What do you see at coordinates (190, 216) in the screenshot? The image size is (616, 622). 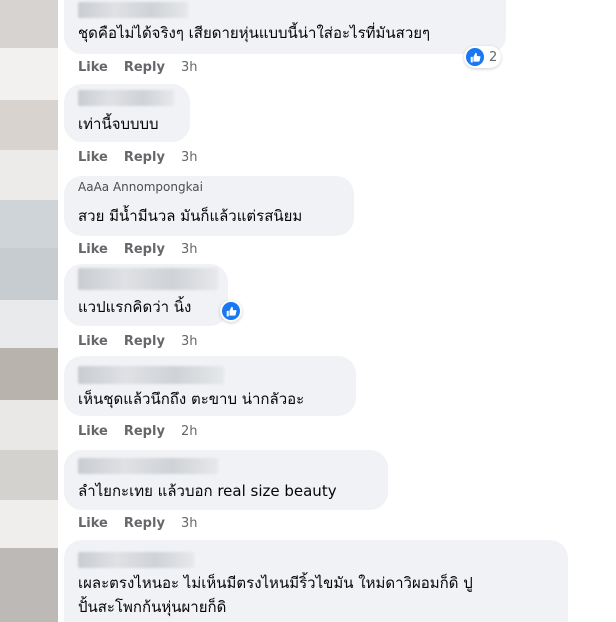 I see `comment-text: สวย มีน้ำมีนวล มันก็แล้วแต่รสนิยม` at bounding box center [190, 216].